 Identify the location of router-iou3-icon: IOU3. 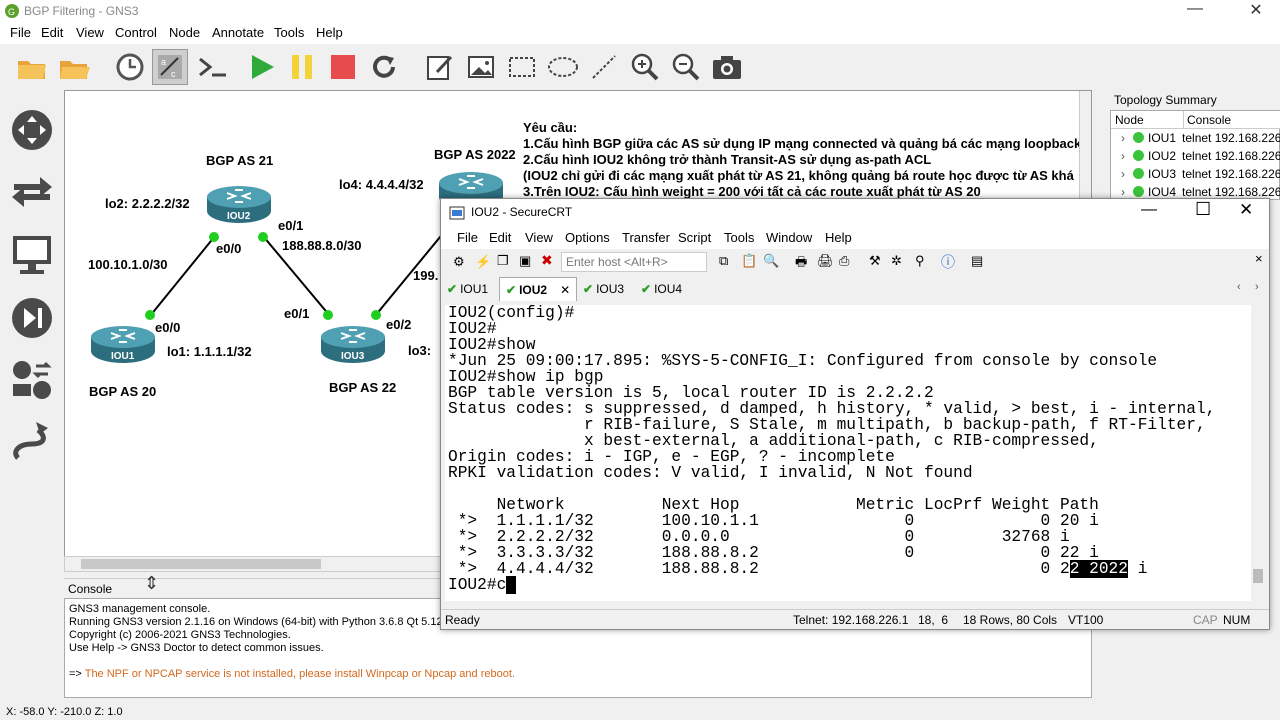
(353, 344).